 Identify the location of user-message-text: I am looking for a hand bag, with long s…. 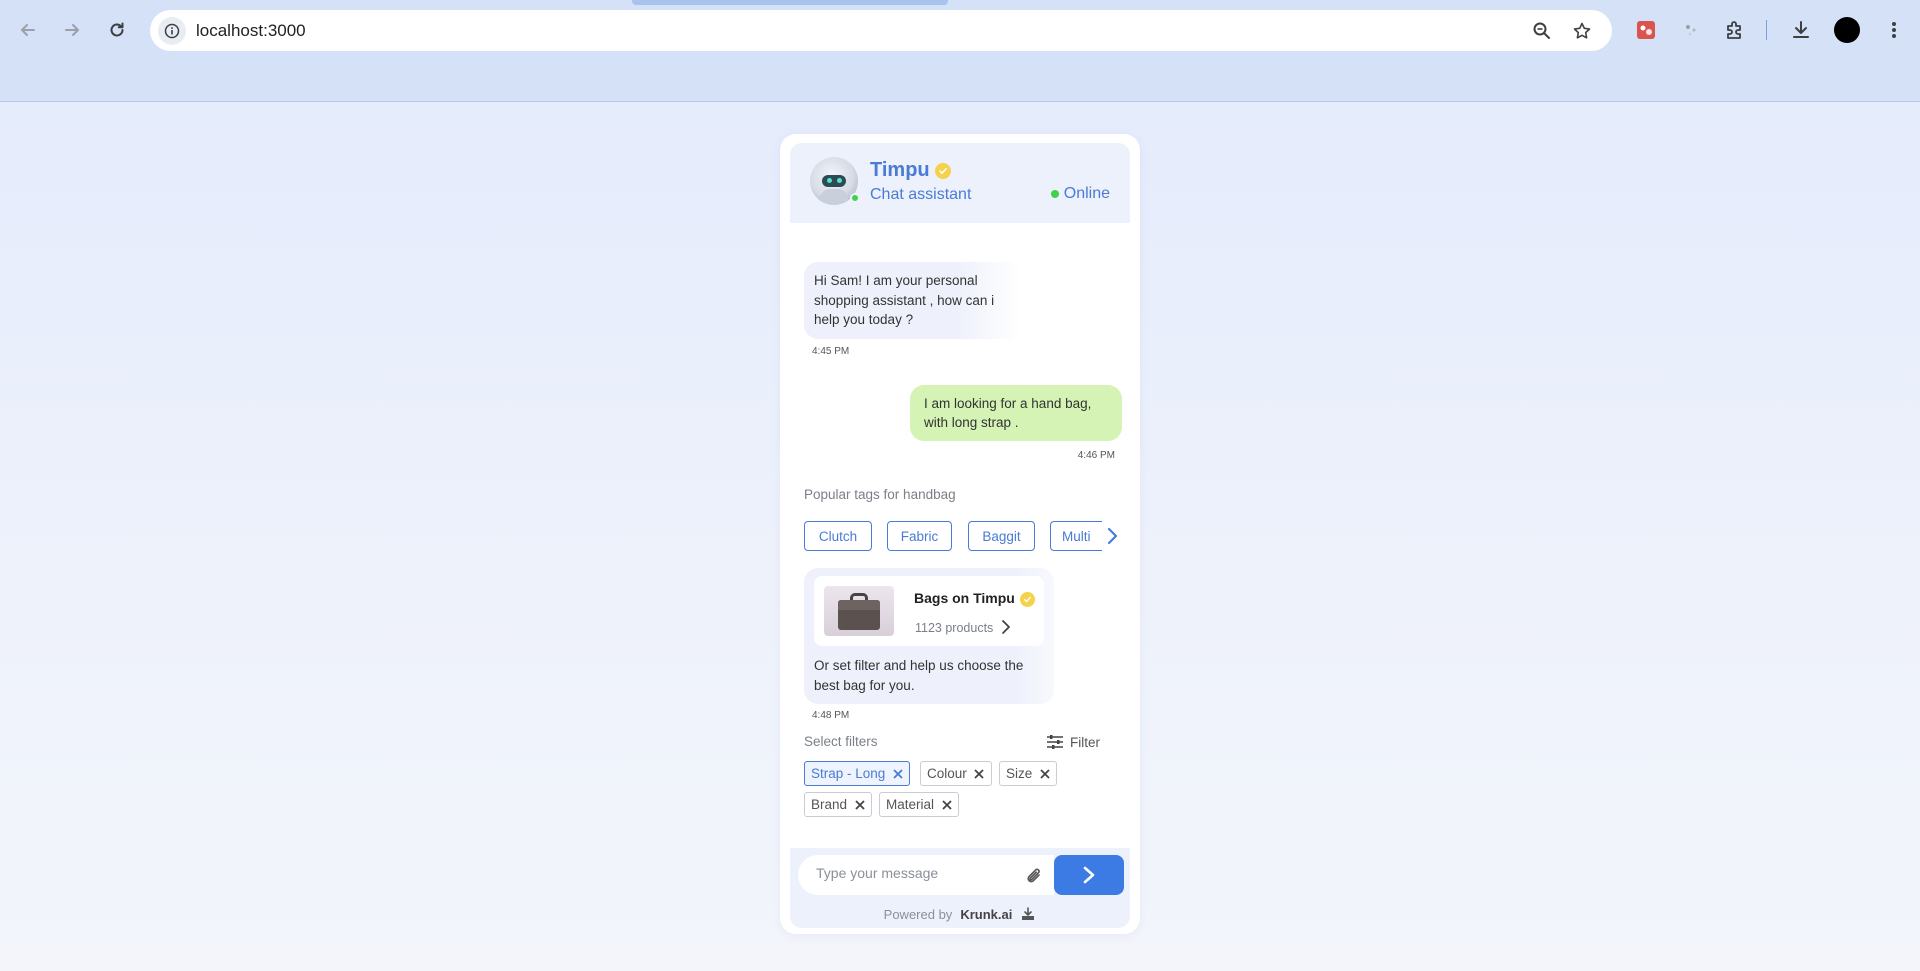
(1008, 413).